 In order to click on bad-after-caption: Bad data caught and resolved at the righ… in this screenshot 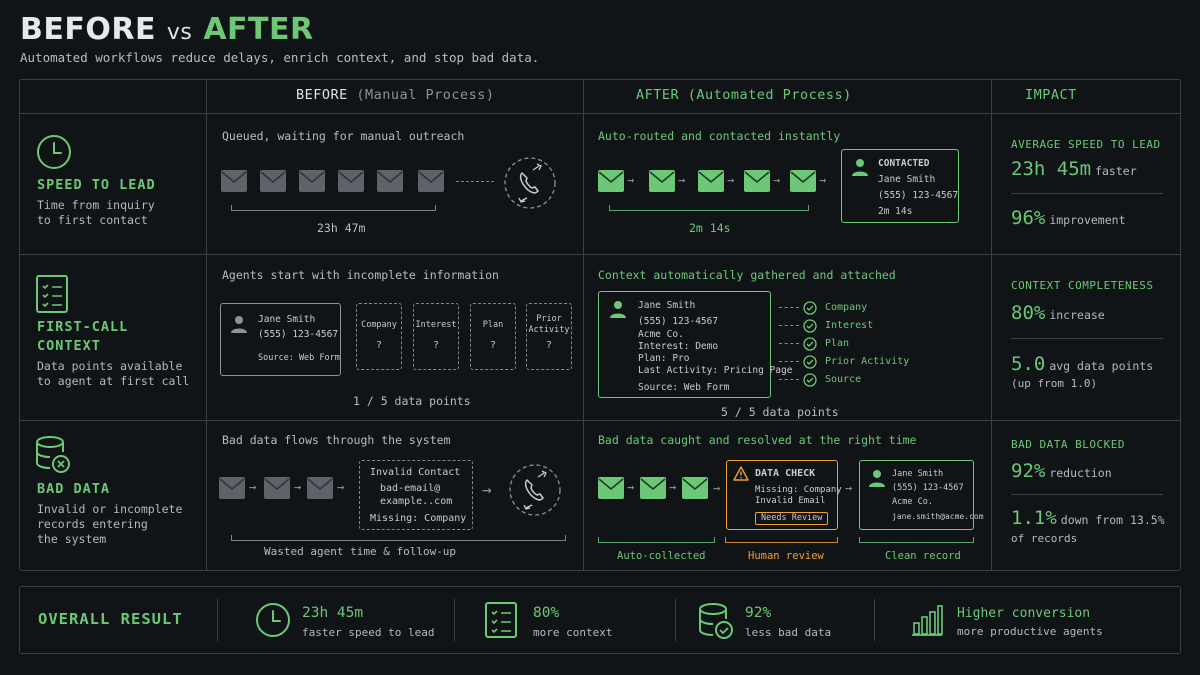, I will do `click(757, 440)`.